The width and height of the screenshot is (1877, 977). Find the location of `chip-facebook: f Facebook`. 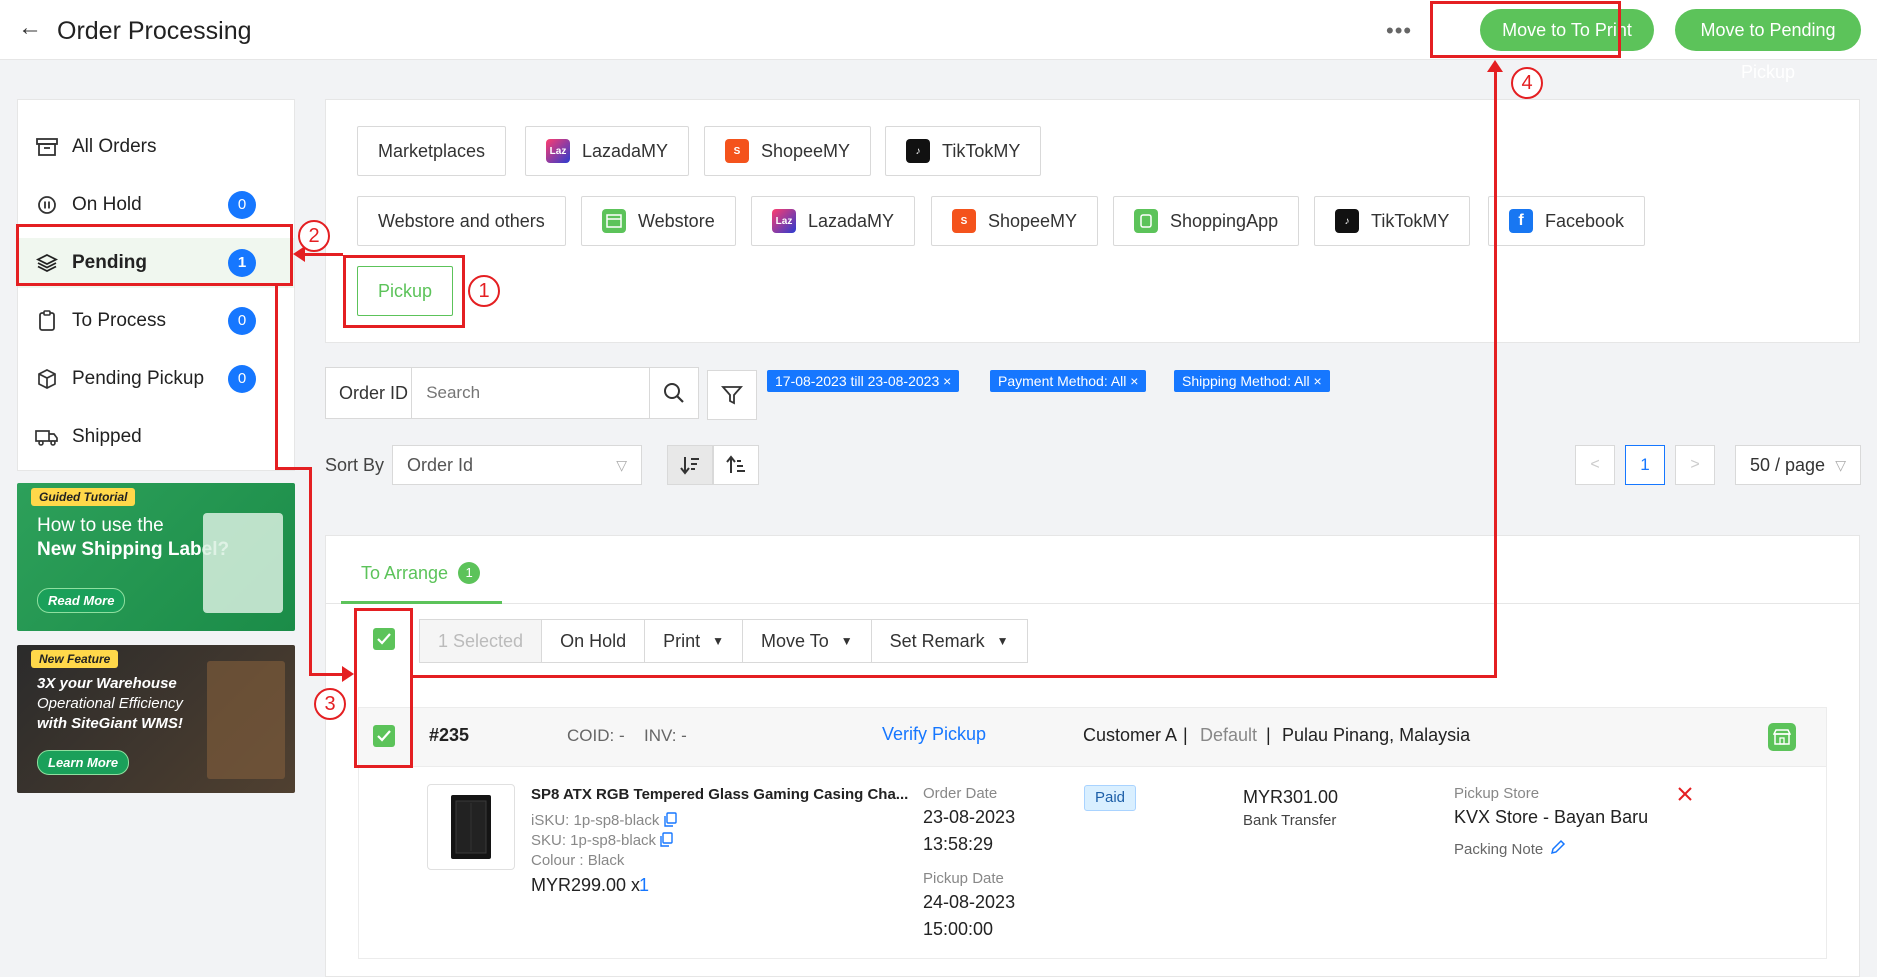

chip-facebook: f Facebook is located at coordinates (1567, 221).